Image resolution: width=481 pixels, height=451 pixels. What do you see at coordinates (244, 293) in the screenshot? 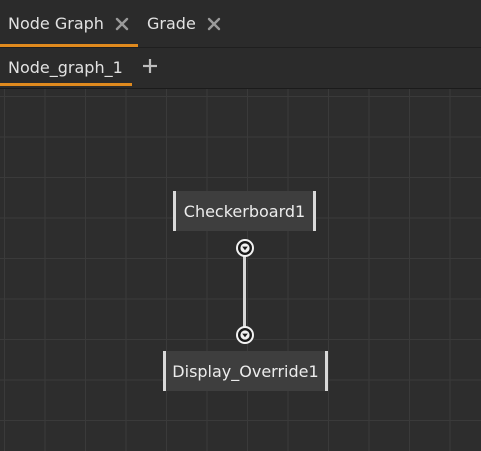
I see `connection-wire` at bounding box center [244, 293].